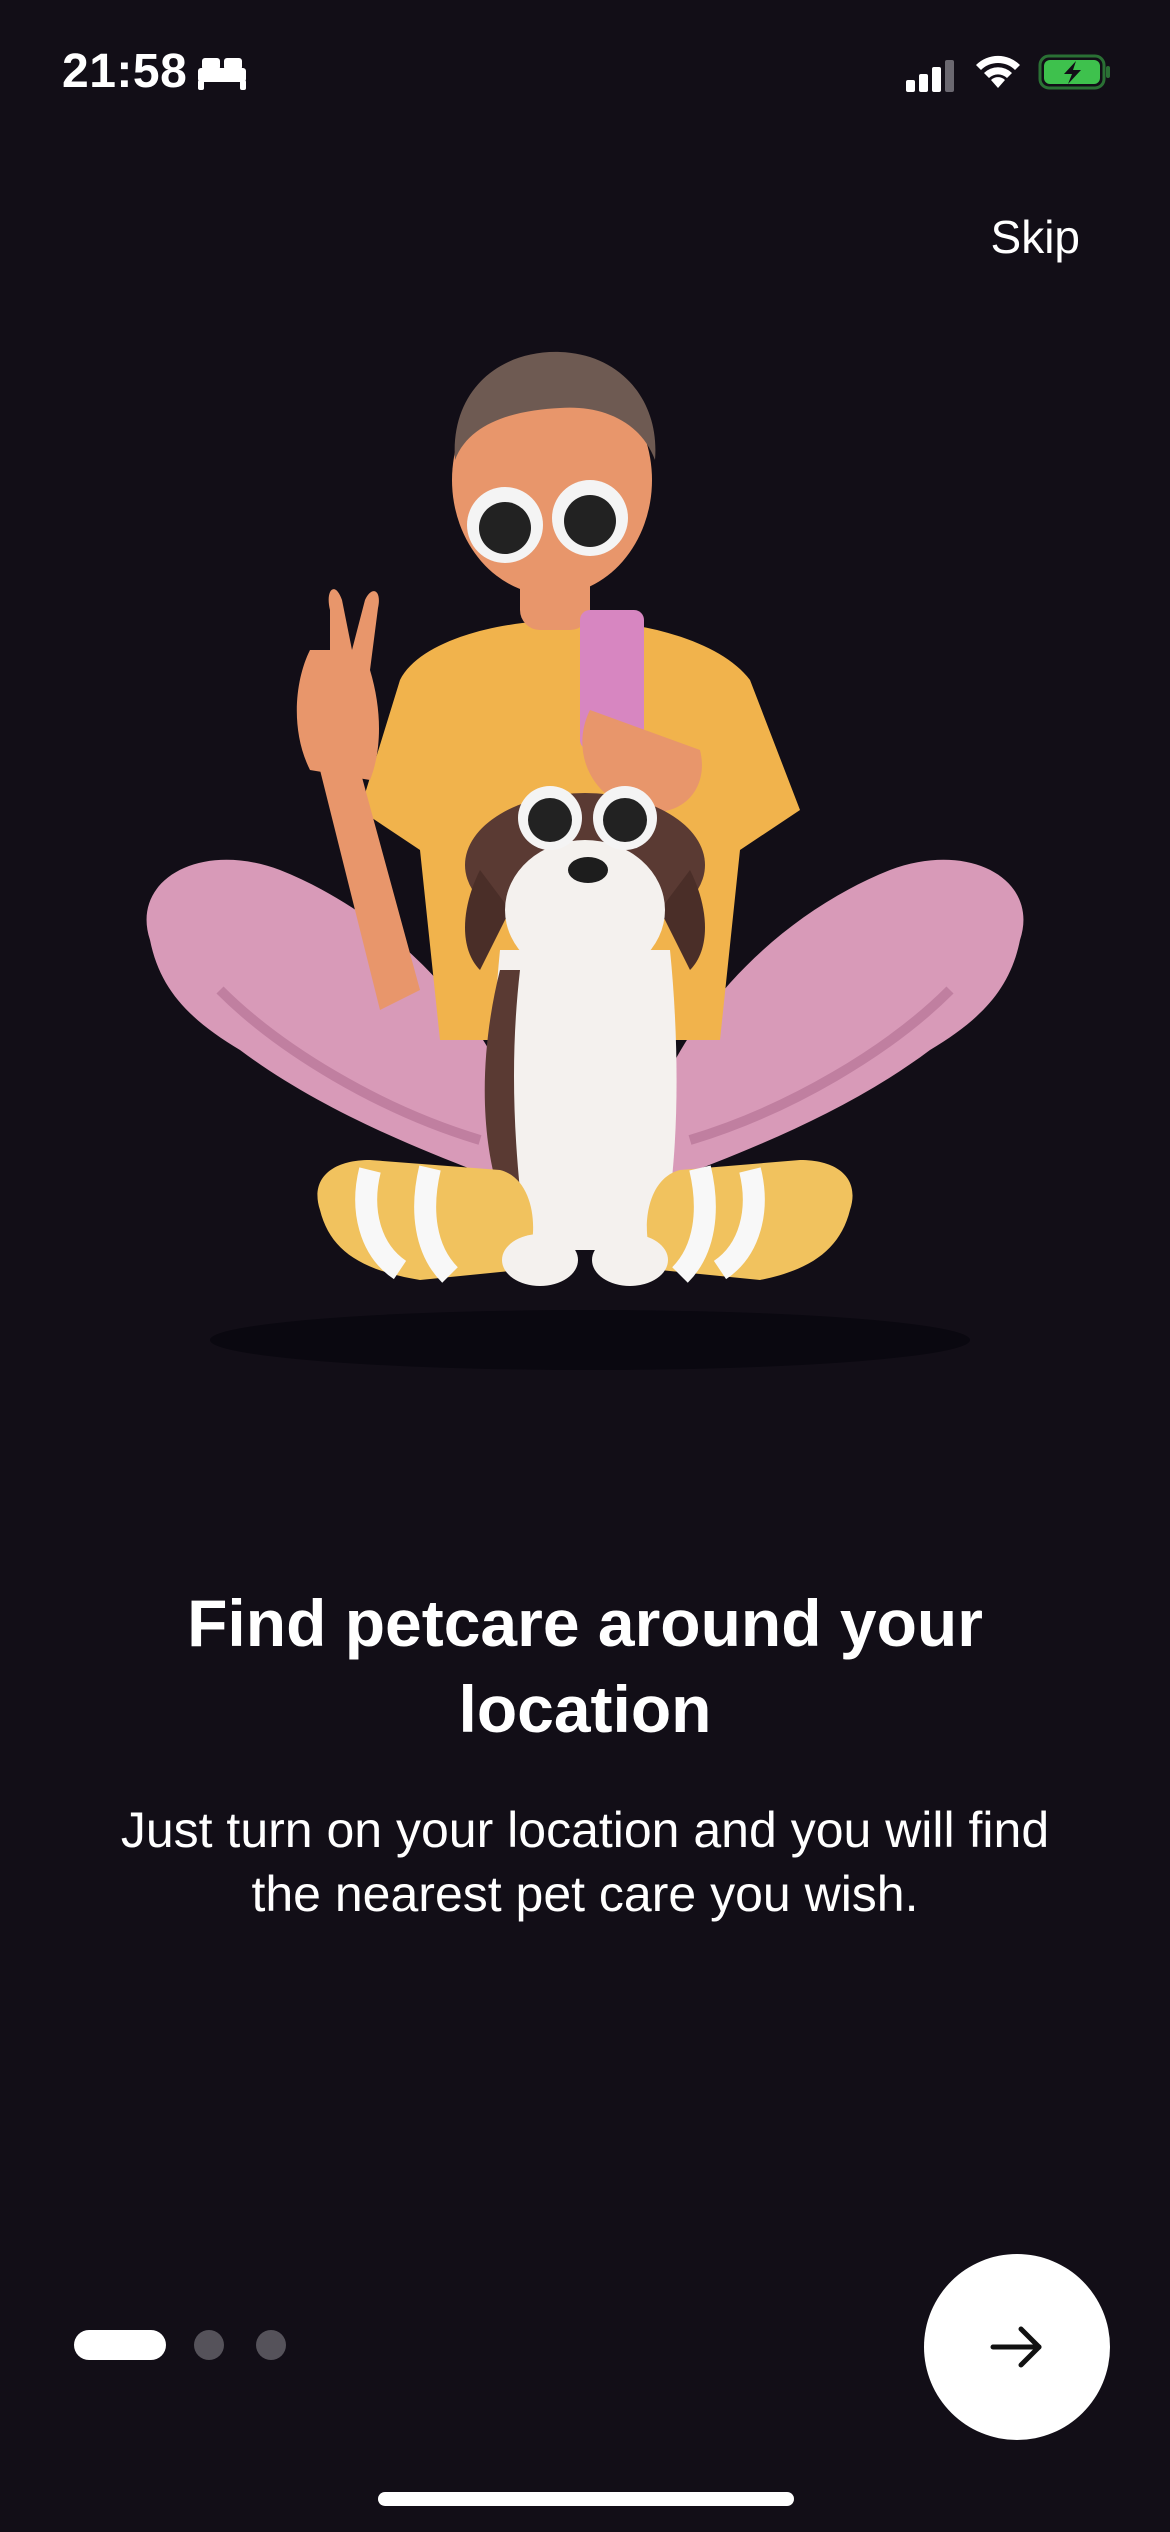 The image size is (1170, 2532). I want to click on page-indicator, so click(196, 2345).